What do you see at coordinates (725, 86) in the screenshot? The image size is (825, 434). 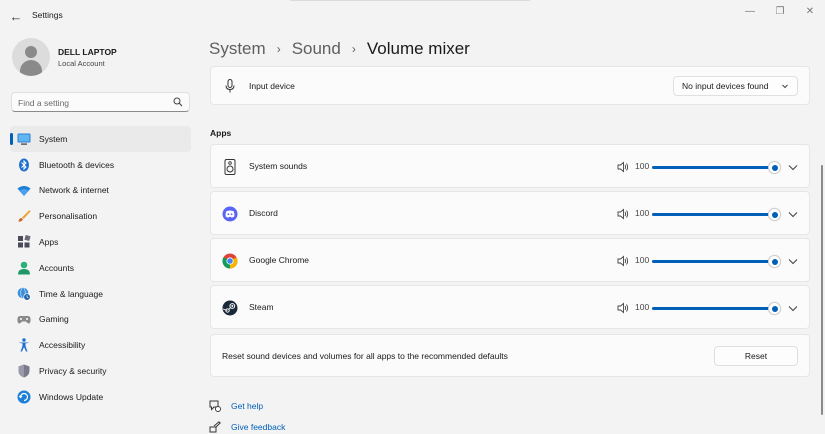 I see `dropdown-value: No input devices found` at bounding box center [725, 86].